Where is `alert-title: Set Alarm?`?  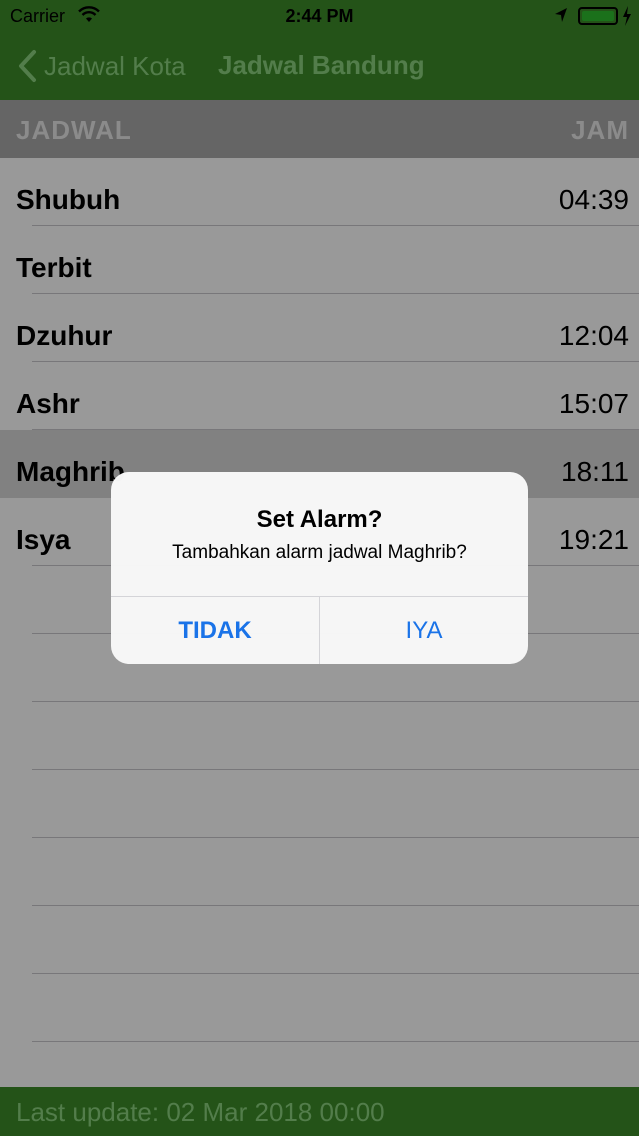 alert-title: Set Alarm? is located at coordinates (319, 519).